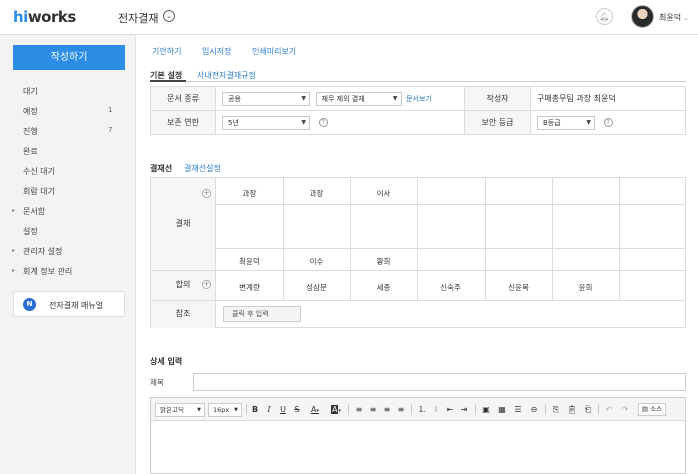 This screenshot has height=474, width=698. I want to click on align-center-icon: ≡, so click(373, 409).